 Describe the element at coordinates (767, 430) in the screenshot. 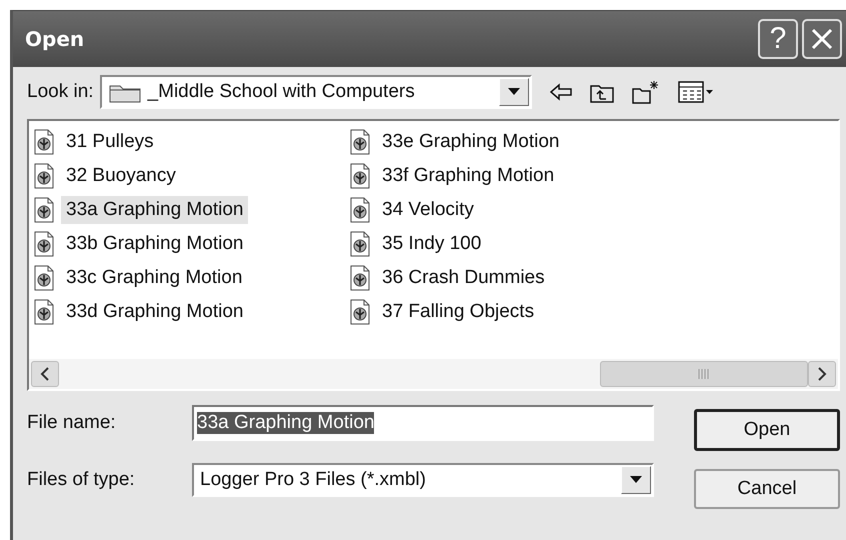

I see `dialog-button: Open` at that location.